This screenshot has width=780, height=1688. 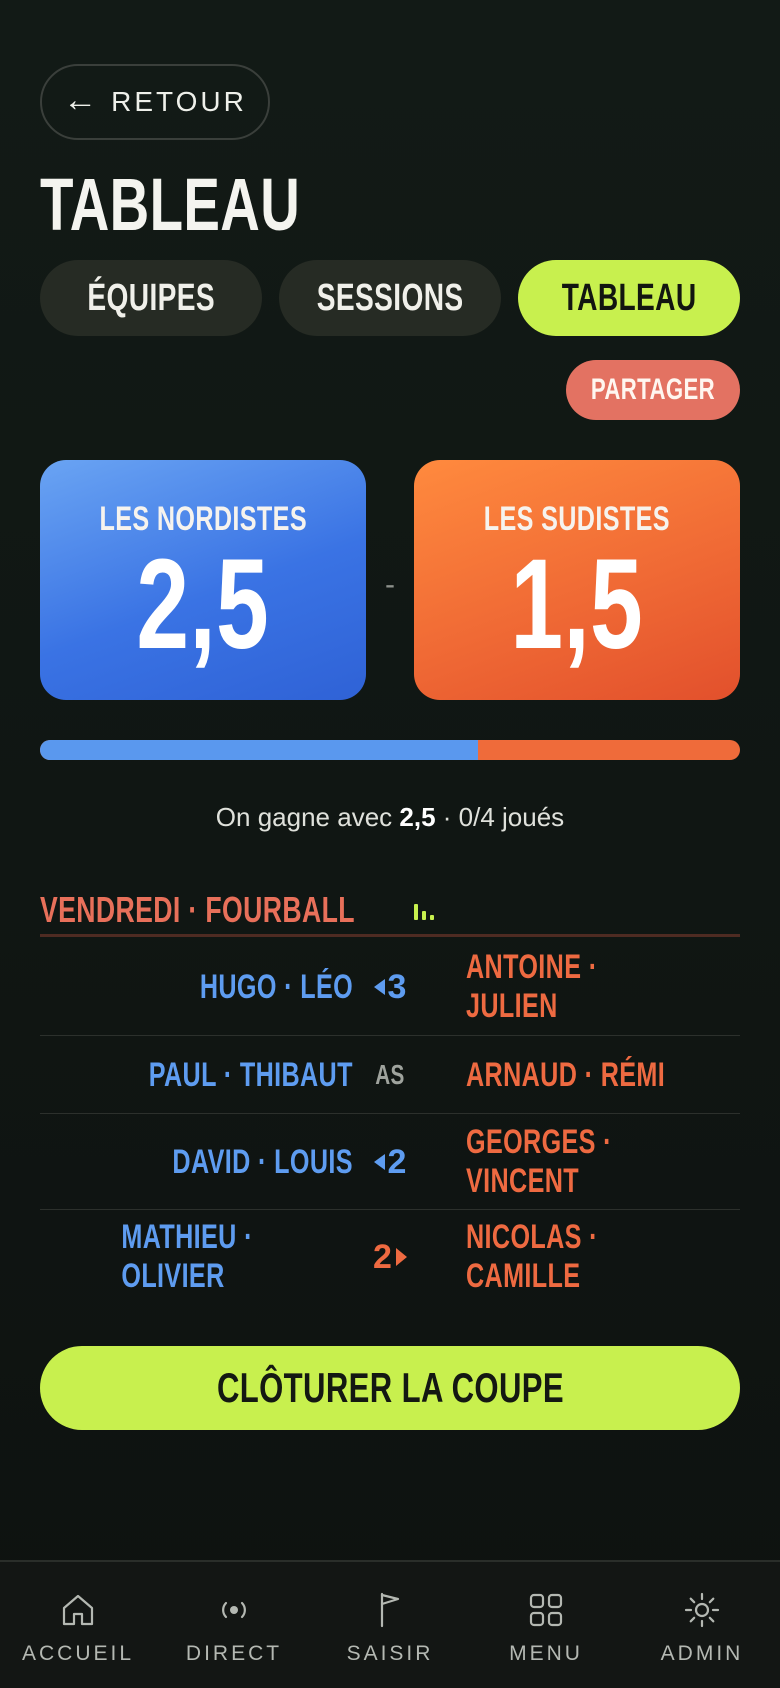 What do you see at coordinates (234, 1610) in the screenshot?
I see `live-icon` at bounding box center [234, 1610].